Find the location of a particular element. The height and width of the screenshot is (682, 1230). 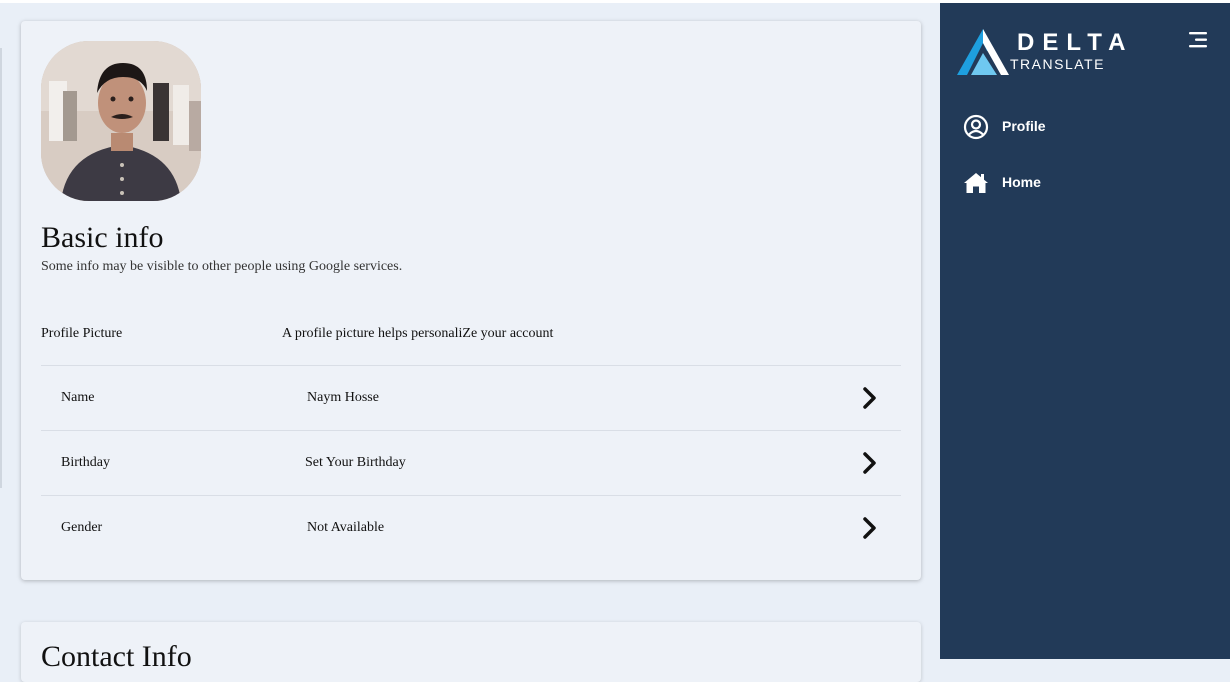

sidebar-item-profile: Profile is located at coordinates (1063, 127).